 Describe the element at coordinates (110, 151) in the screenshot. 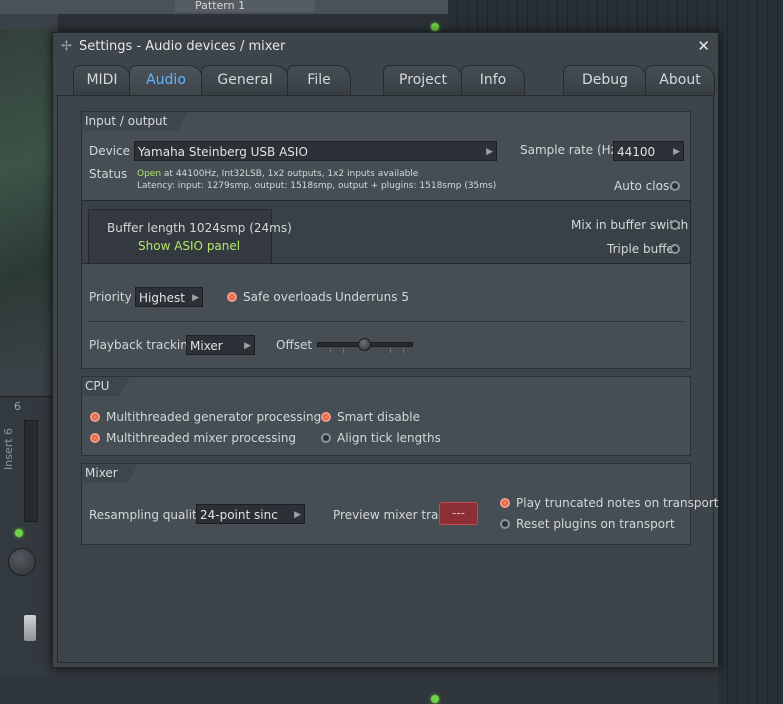

I see `device-label: Device` at that location.